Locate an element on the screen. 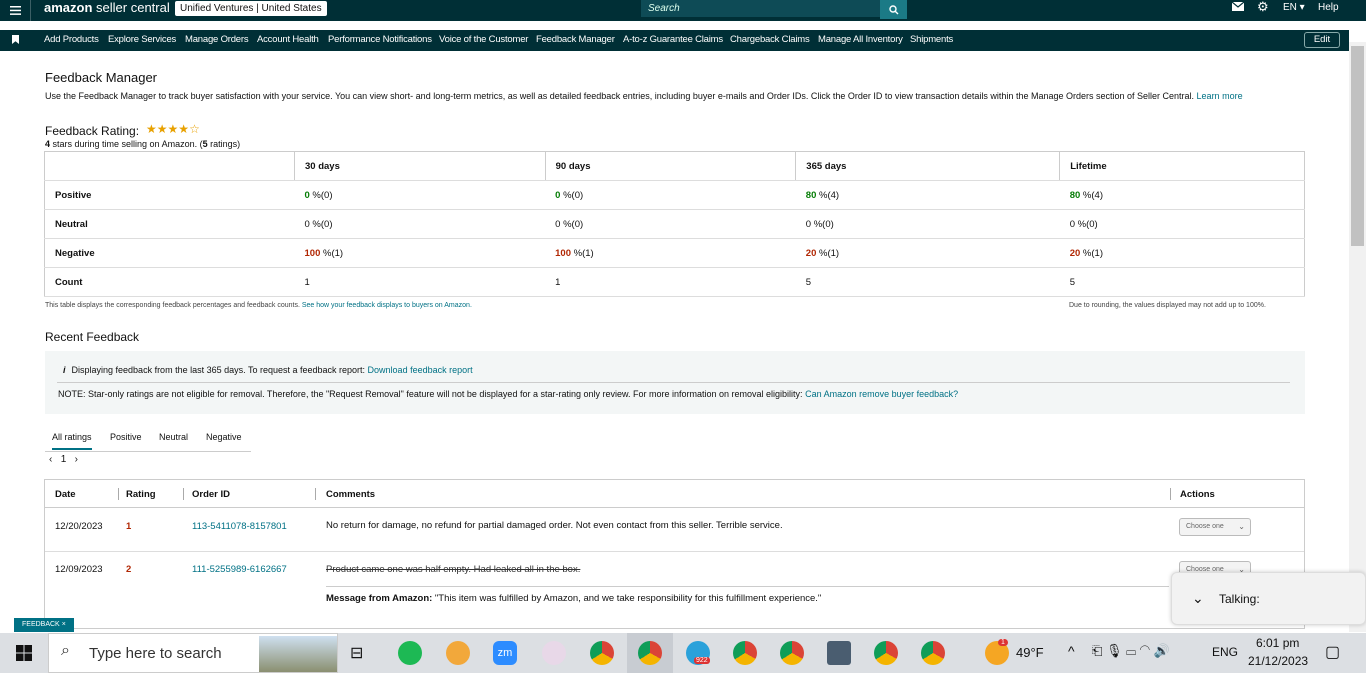  page-title: Feedback Manager is located at coordinates (101, 77).